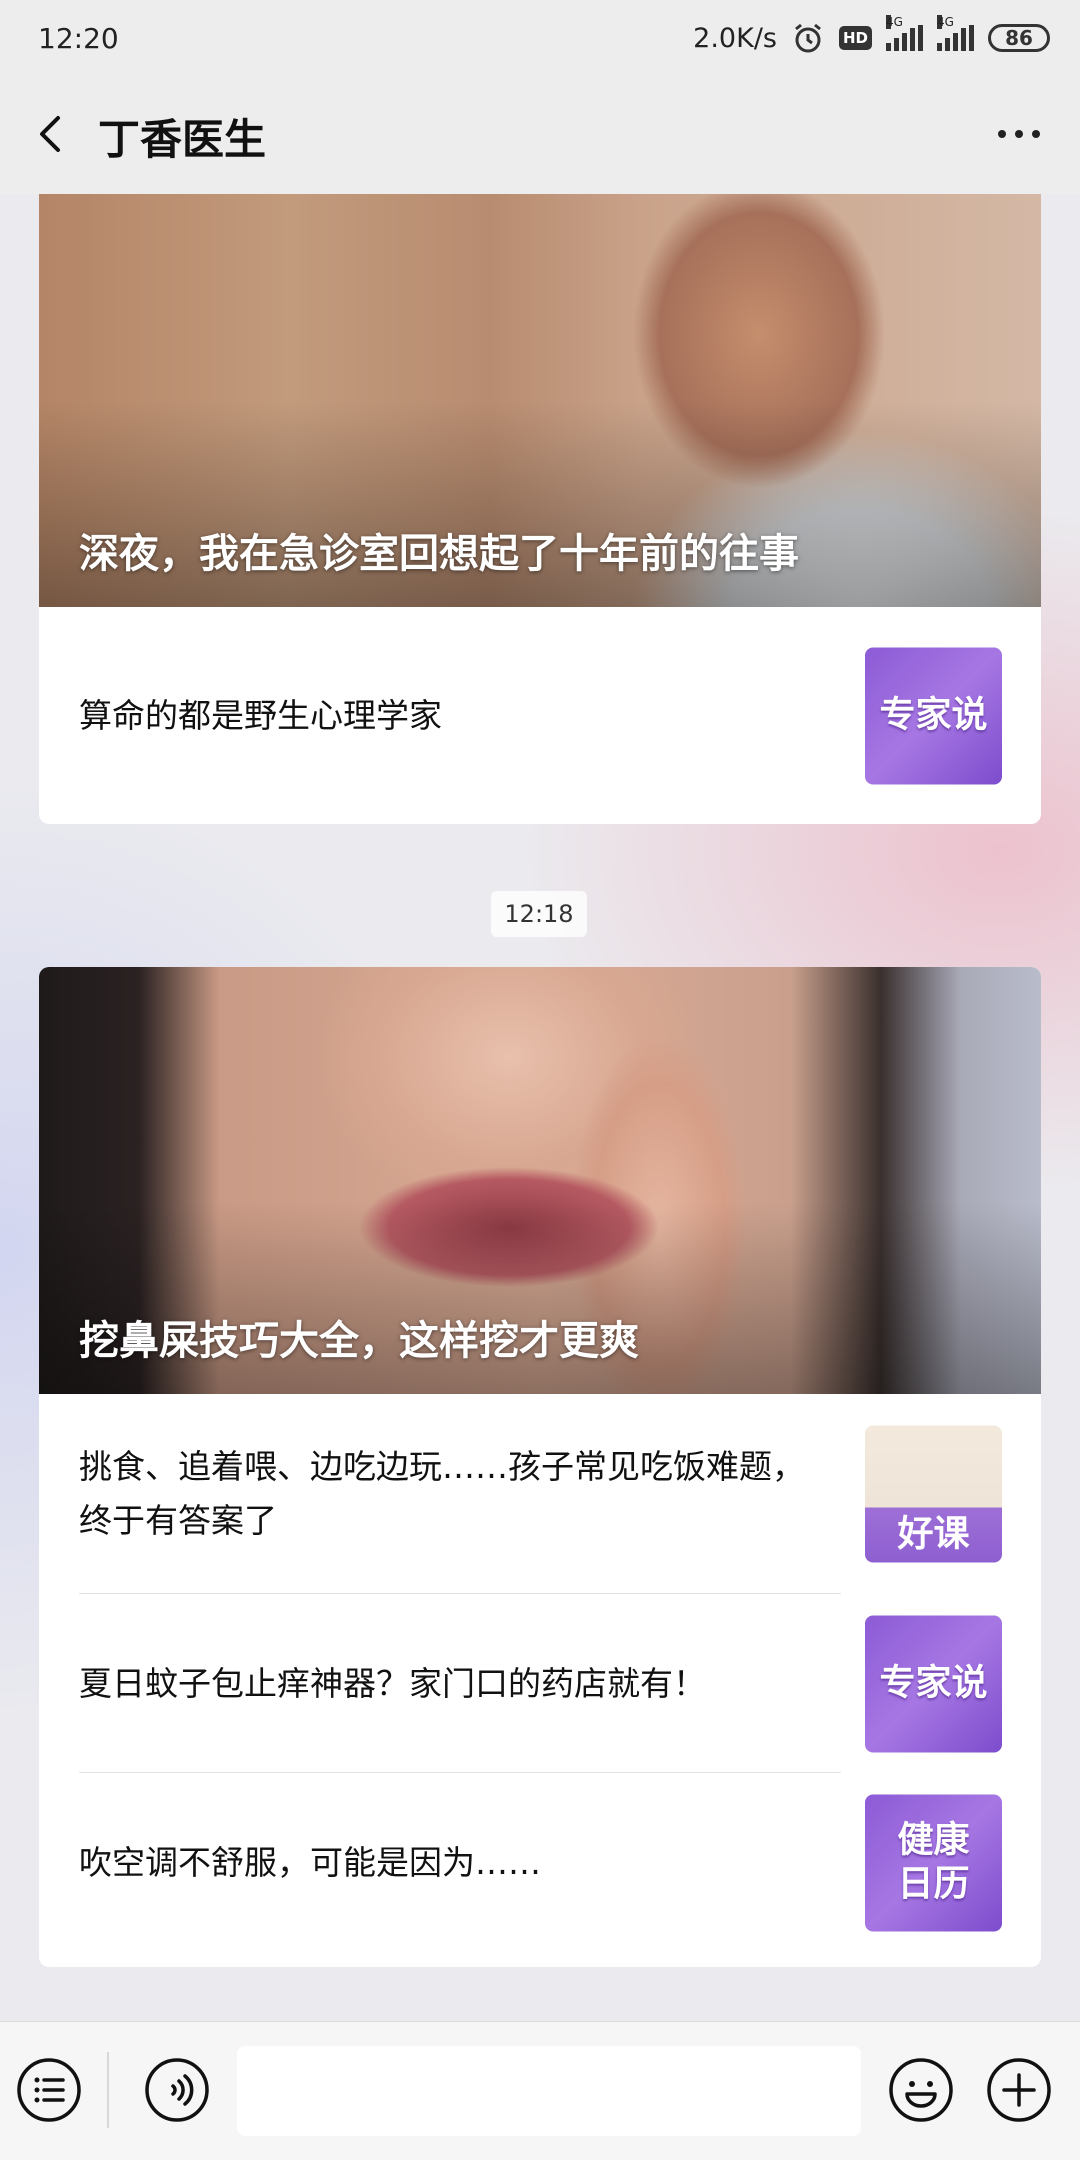 Image resolution: width=1080 pixels, height=2160 pixels. Describe the element at coordinates (808, 38) in the screenshot. I see `alarm-icon` at that location.